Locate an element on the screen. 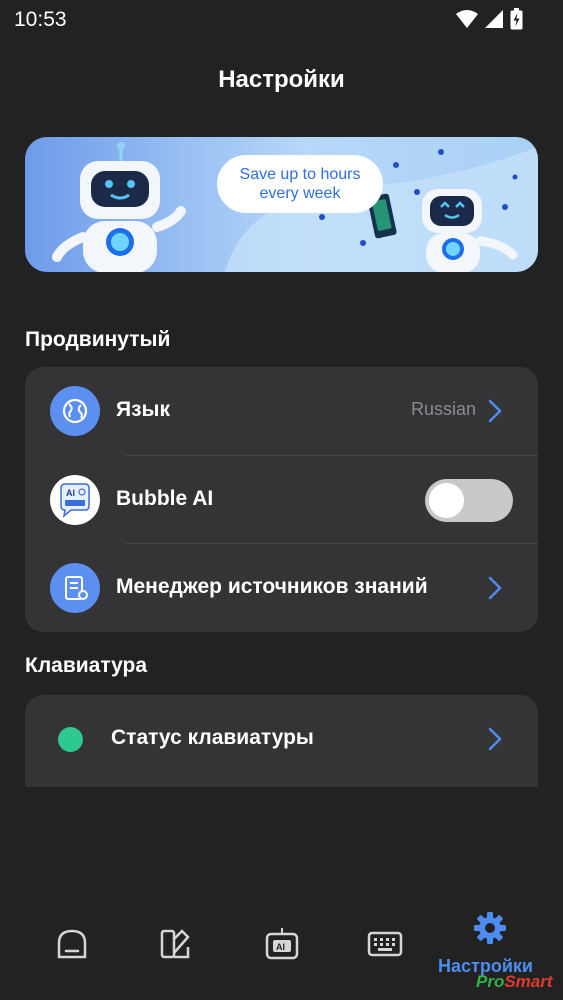  nav-keyboard-button is located at coordinates (385, 944).